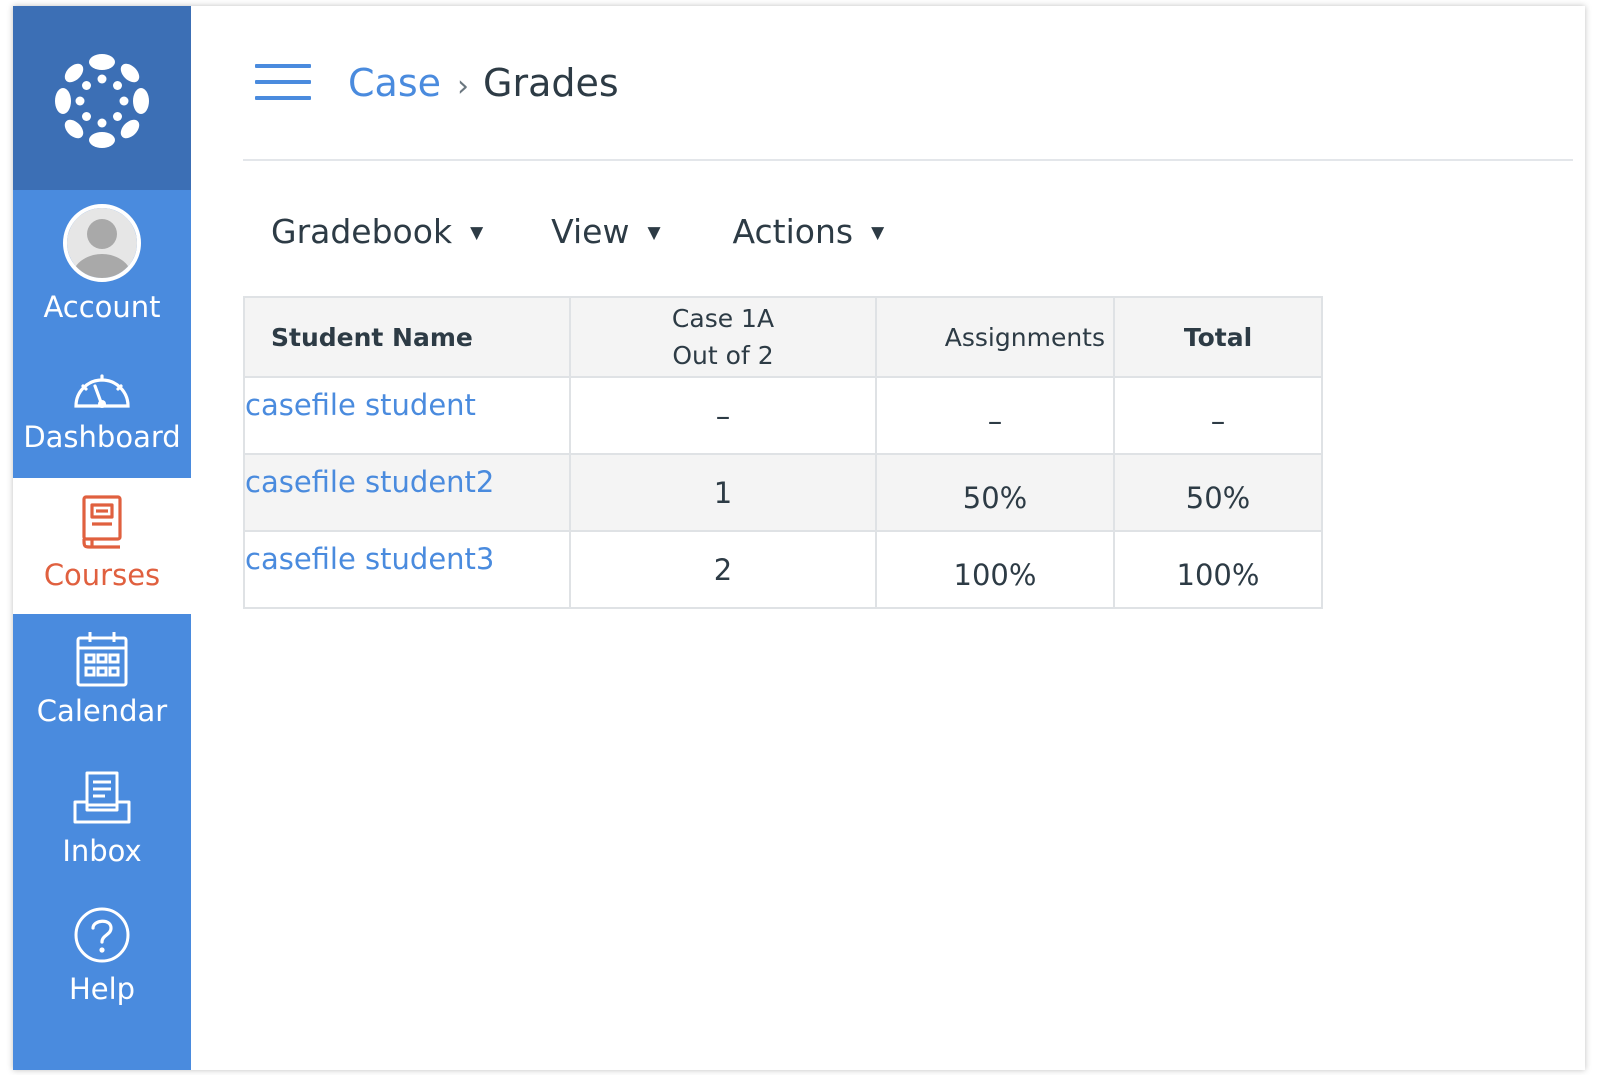  Describe the element at coordinates (1218, 569) in the screenshot. I see `total-cell: 100%` at that location.